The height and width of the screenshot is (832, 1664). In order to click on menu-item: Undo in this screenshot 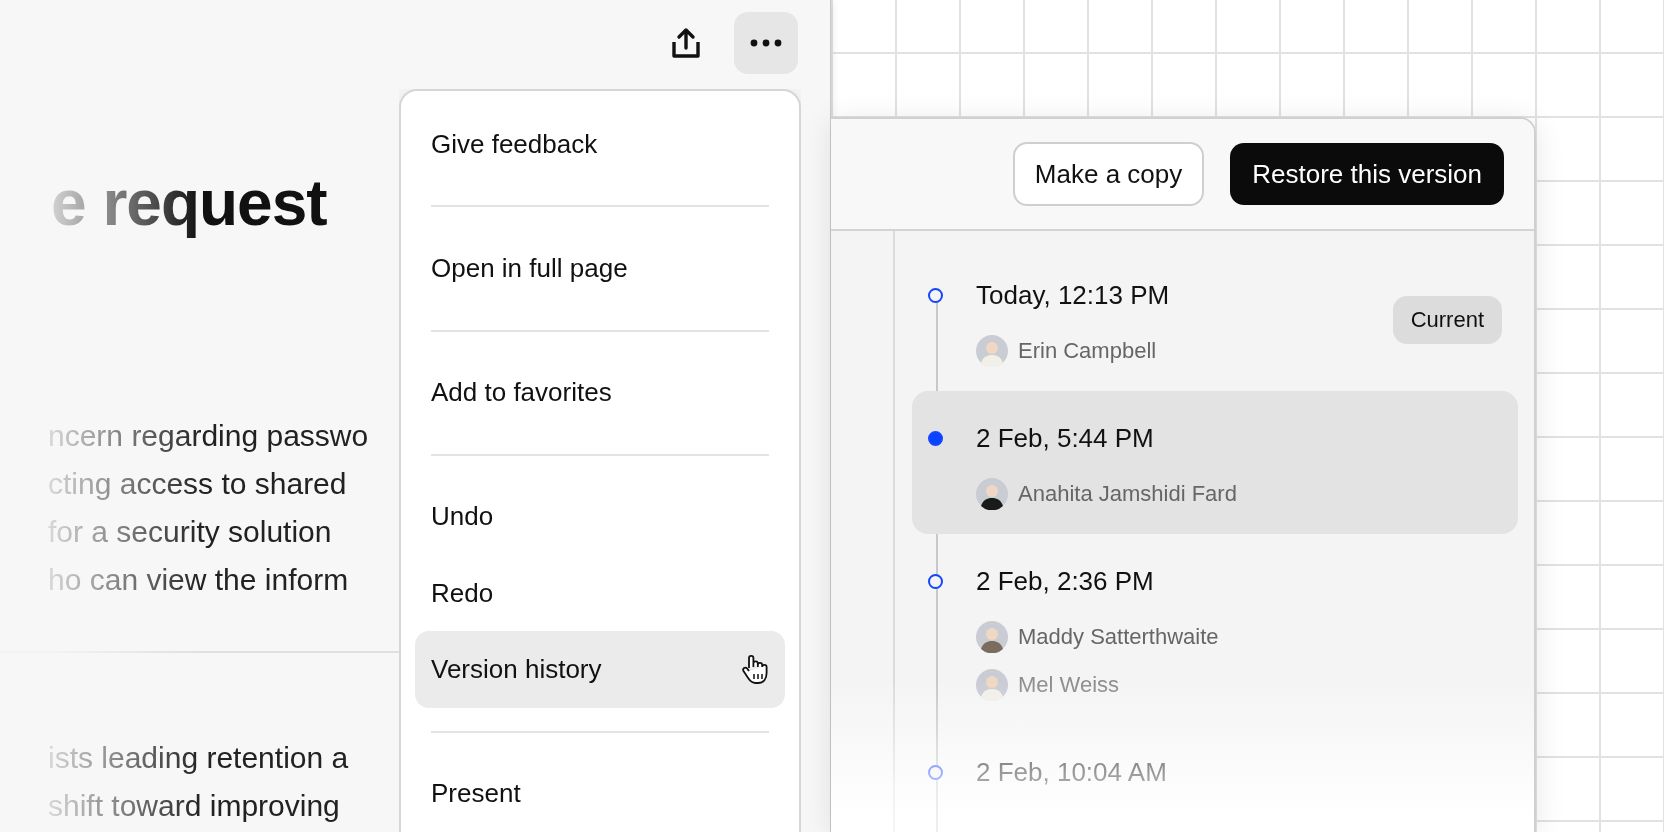, I will do `click(600, 517)`.